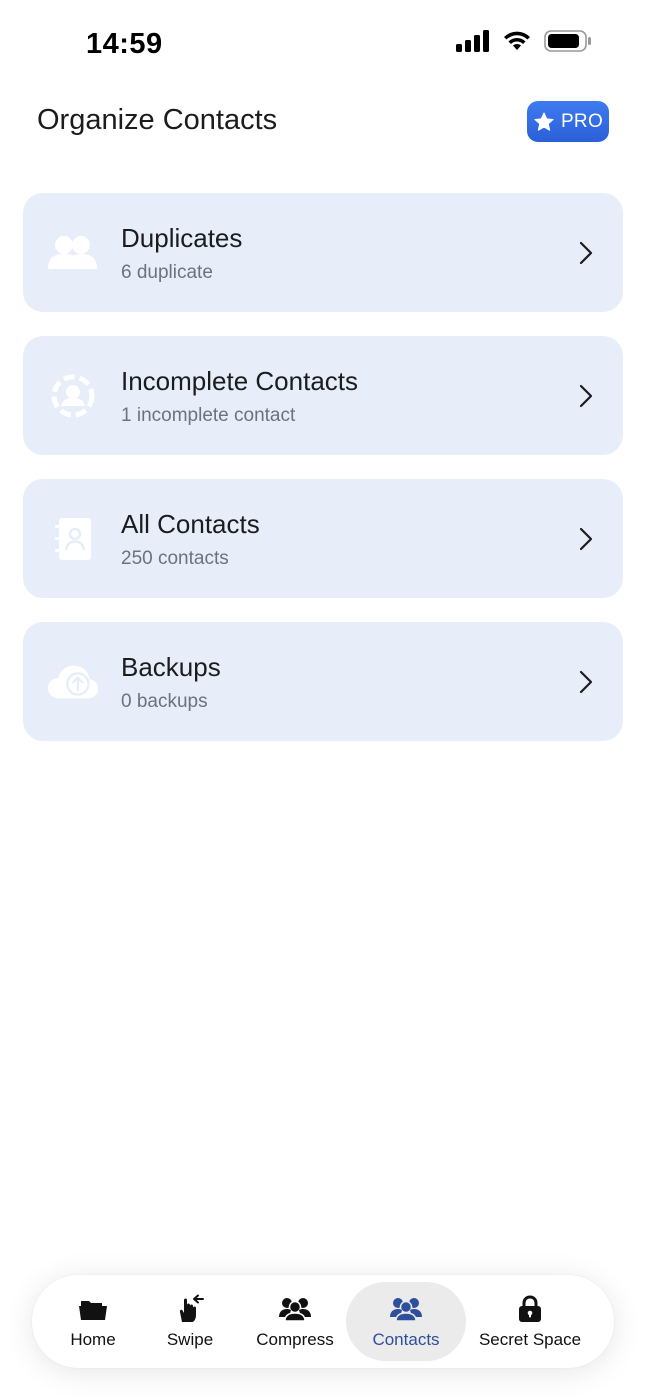 The image size is (646, 1400). What do you see at coordinates (472, 41) in the screenshot?
I see `cellular-signal-icon` at bounding box center [472, 41].